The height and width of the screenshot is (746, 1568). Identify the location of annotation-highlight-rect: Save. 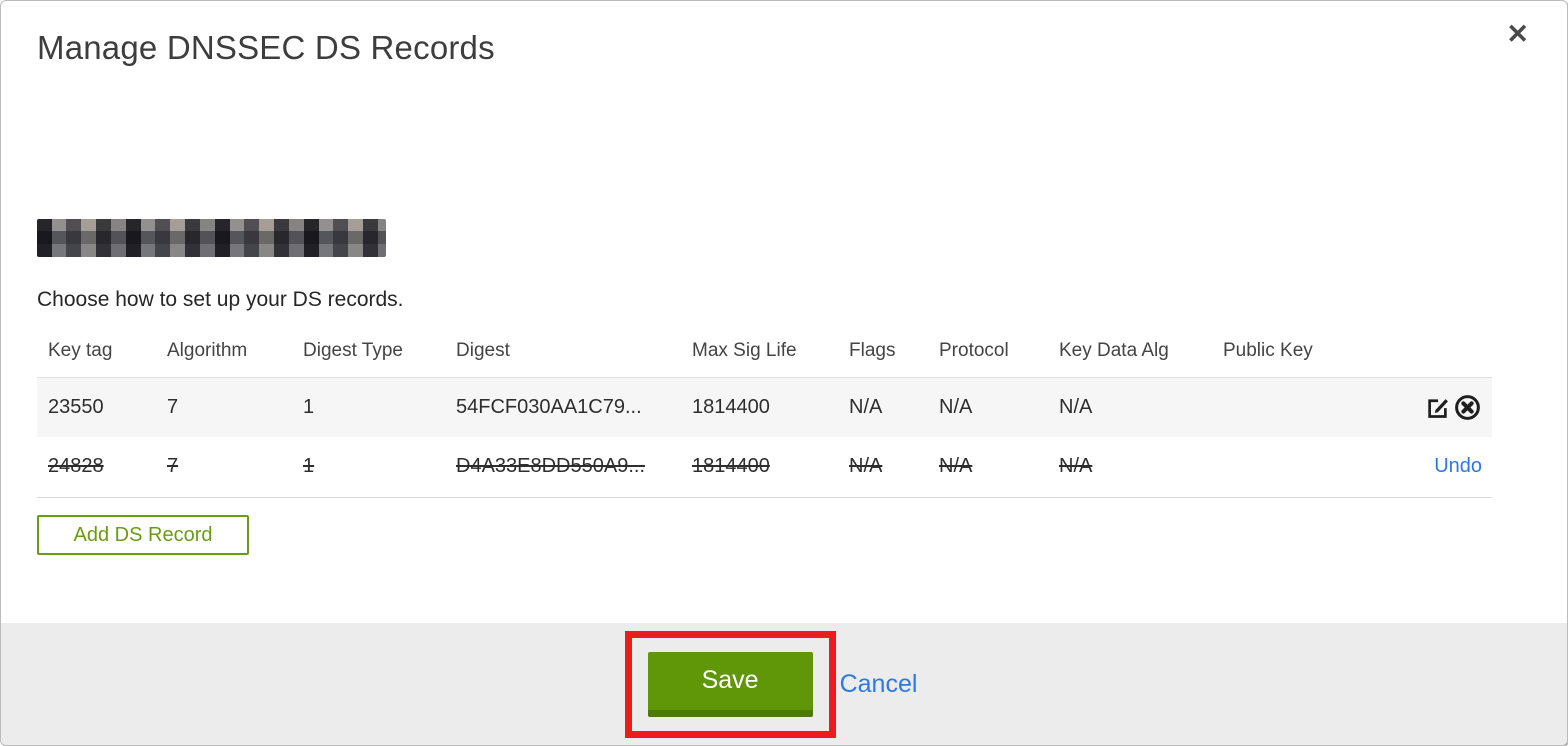
(730, 684).